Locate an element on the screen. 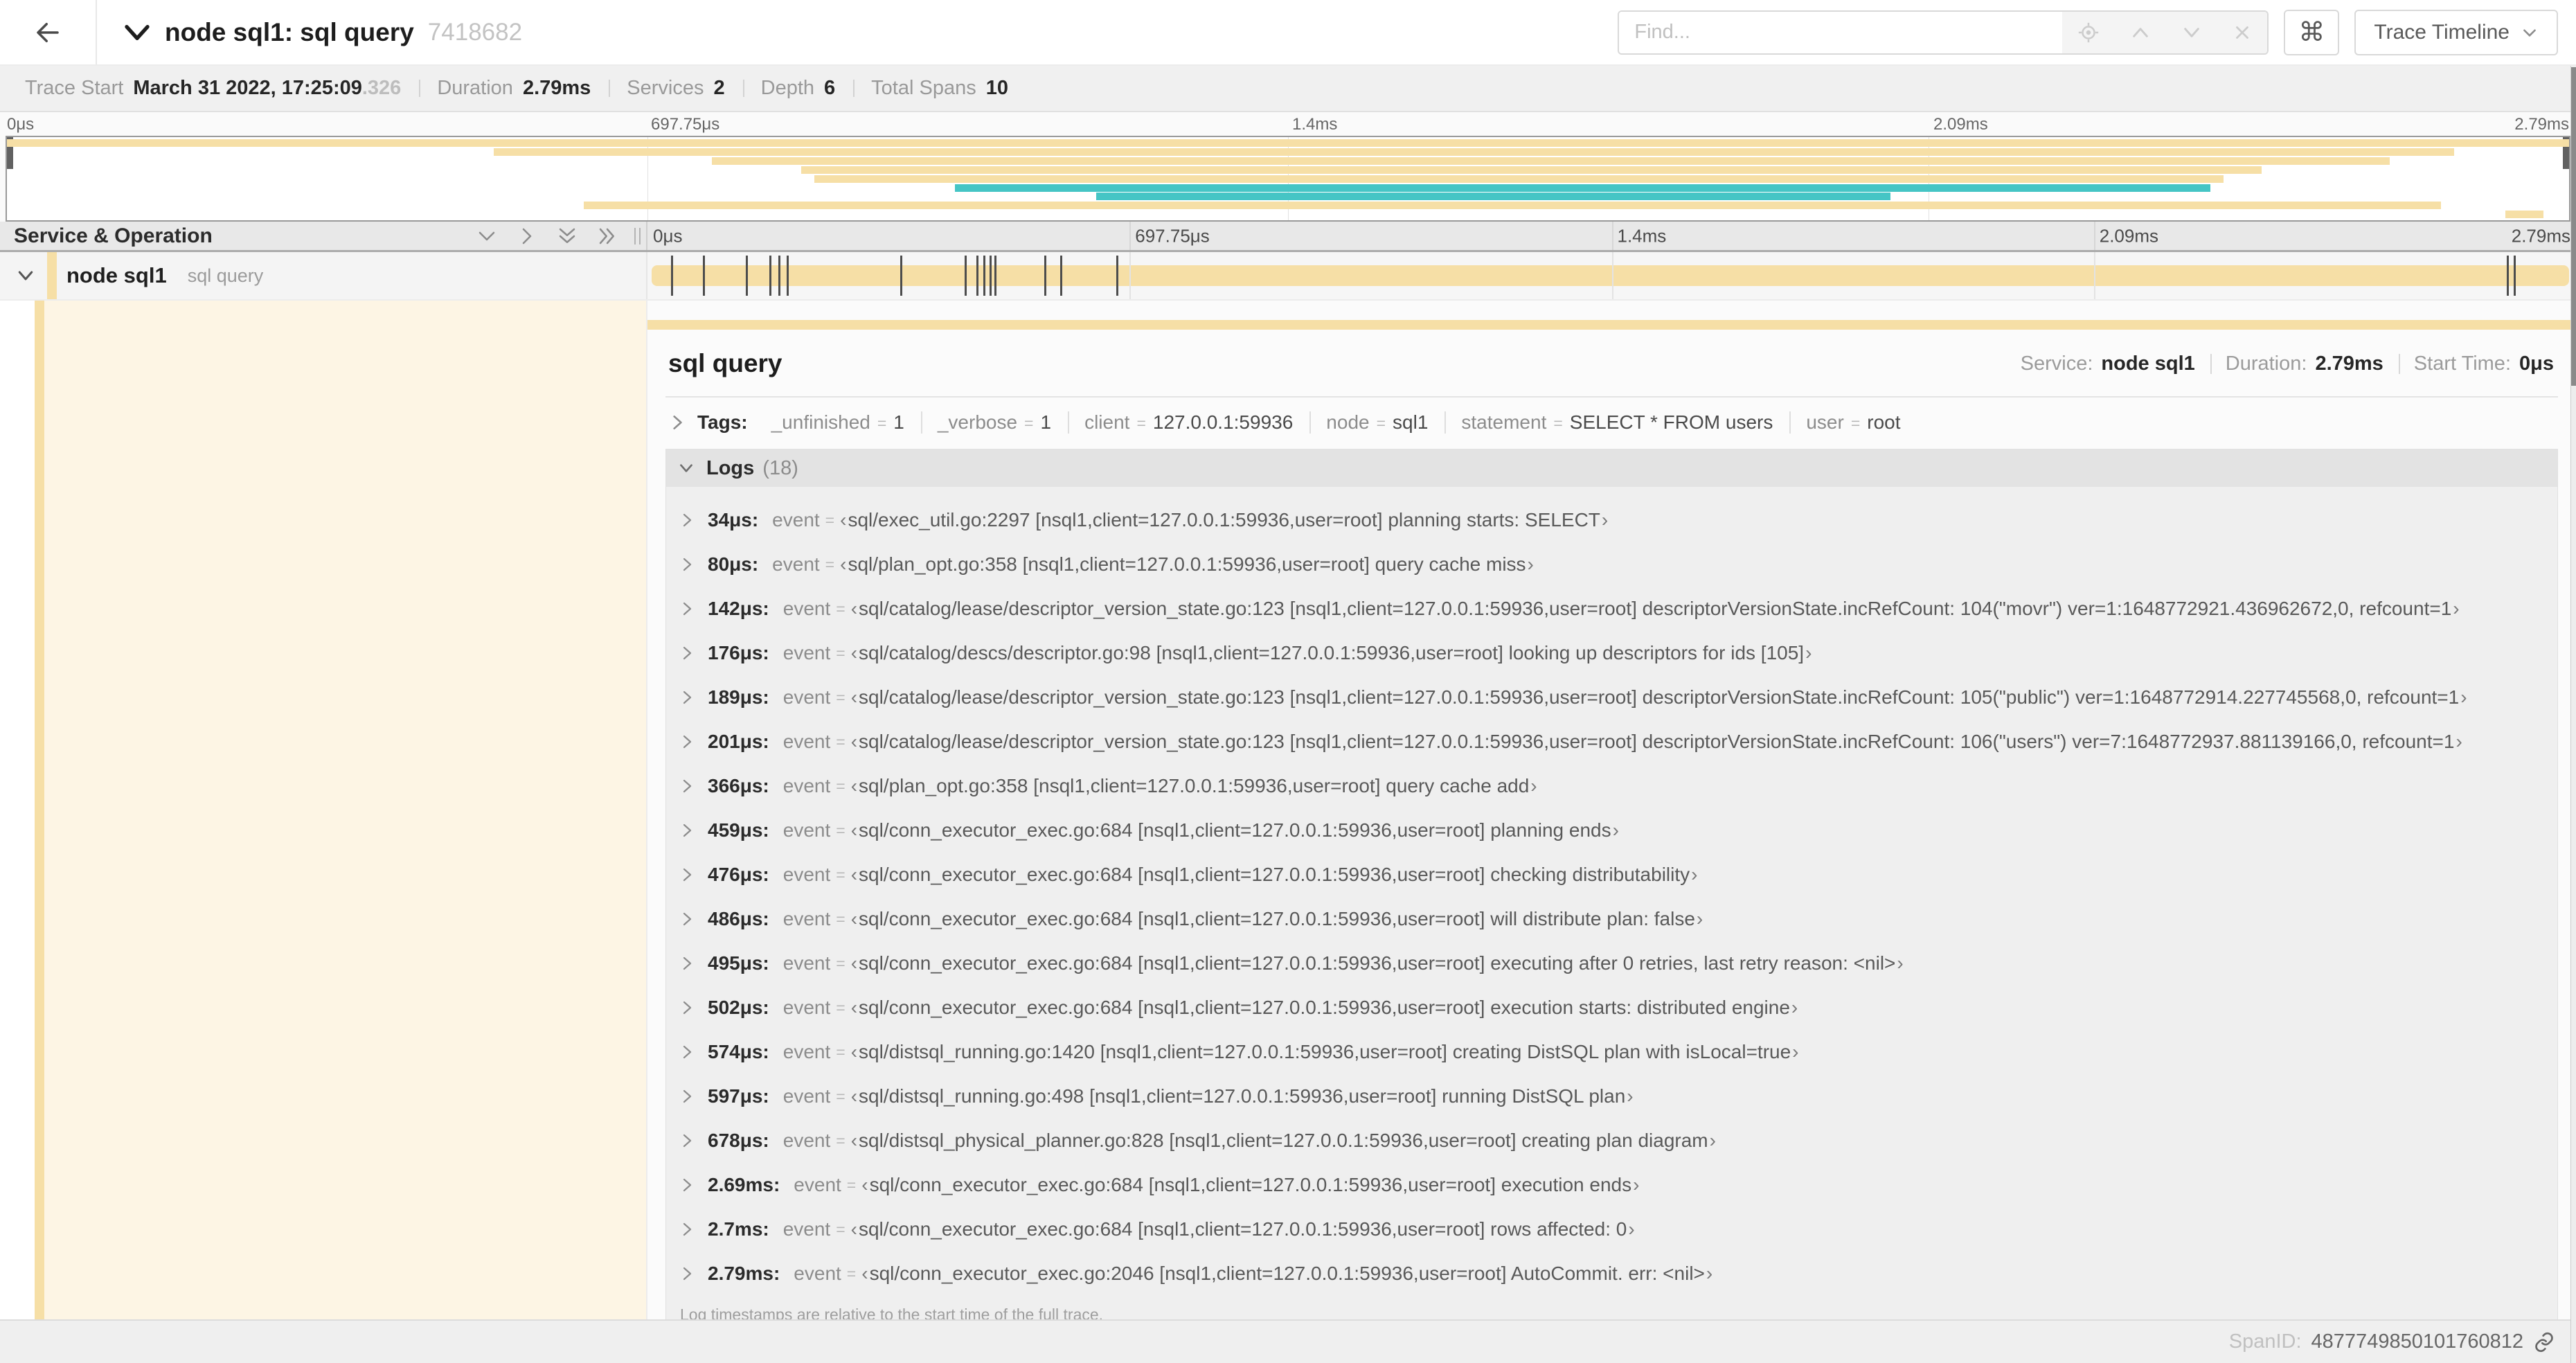 This screenshot has height=1363, width=2576. trace-summary-label: Depth is located at coordinates (787, 88).